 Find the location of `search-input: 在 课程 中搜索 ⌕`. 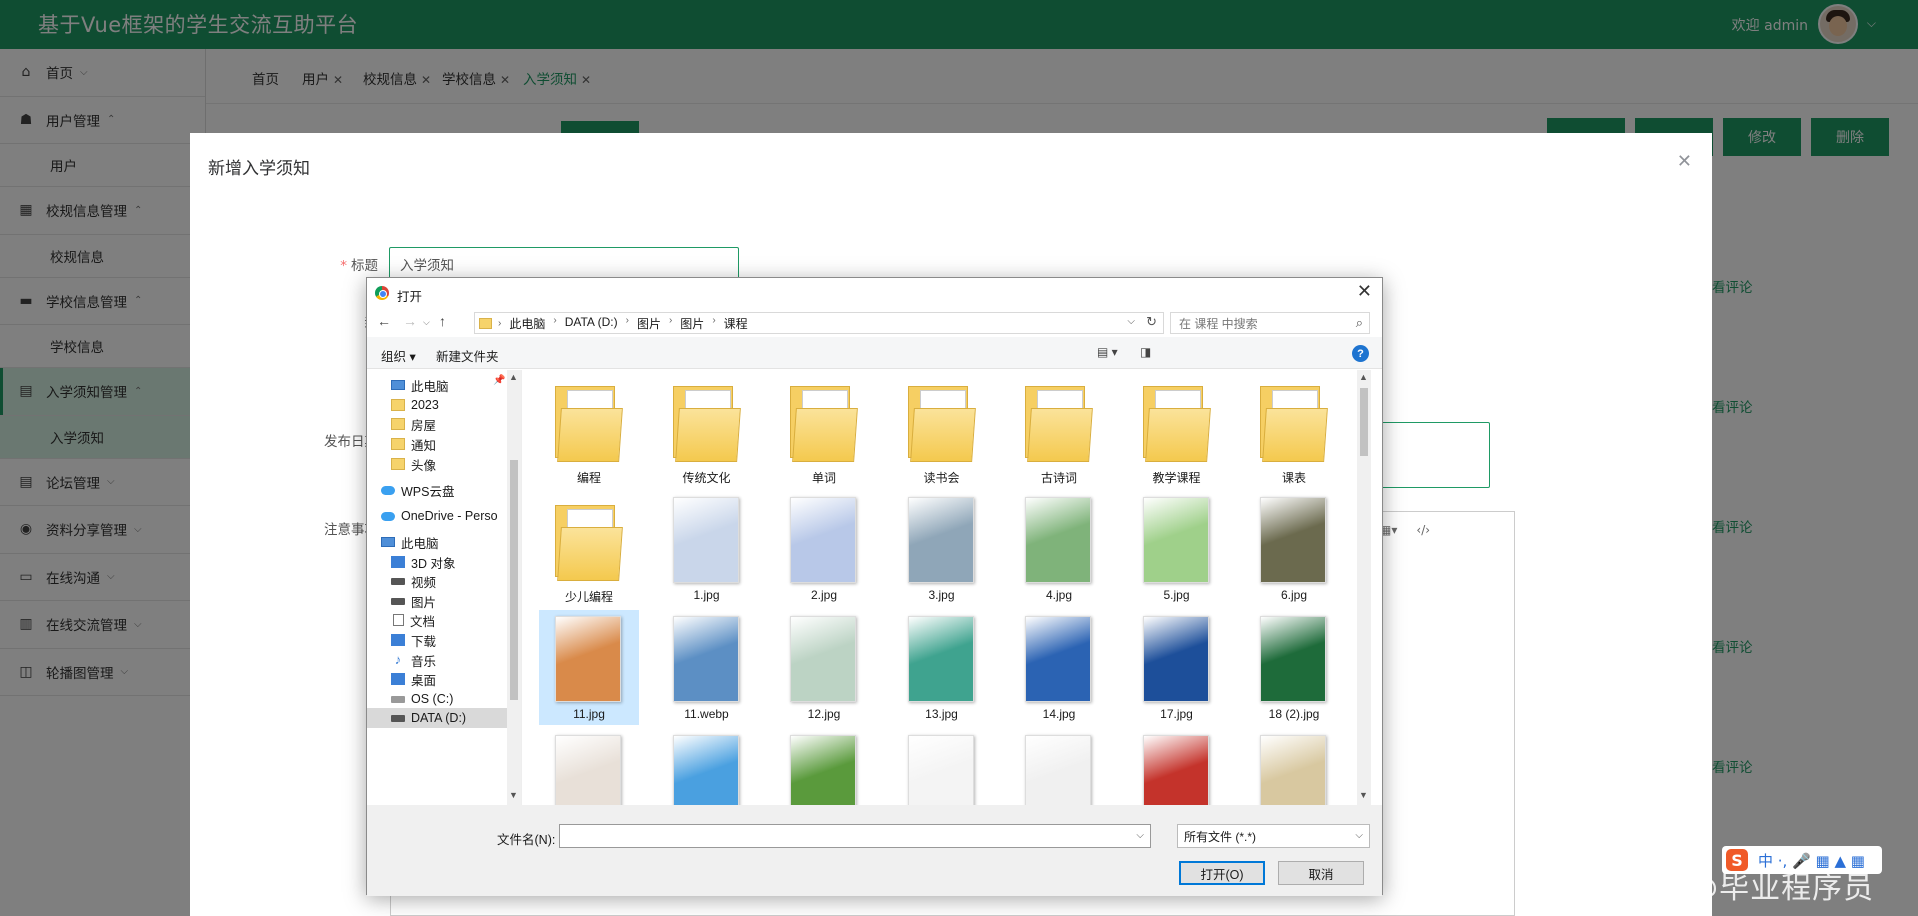

search-input: 在 课程 中搜索 ⌕ is located at coordinates (1270, 323).